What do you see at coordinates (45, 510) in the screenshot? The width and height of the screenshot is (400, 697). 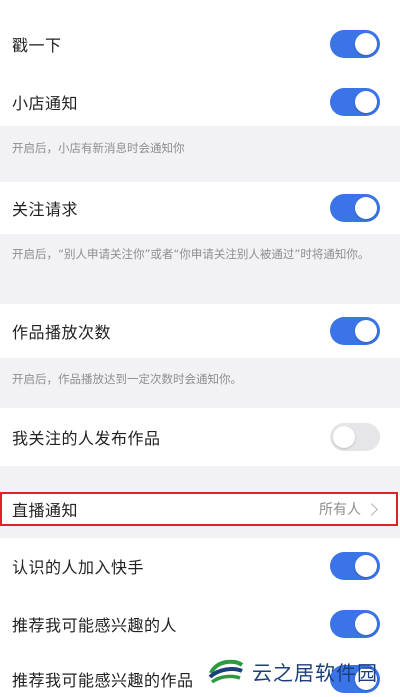 I see `setting-label-live: 直播通知` at bounding box center [45, 510].